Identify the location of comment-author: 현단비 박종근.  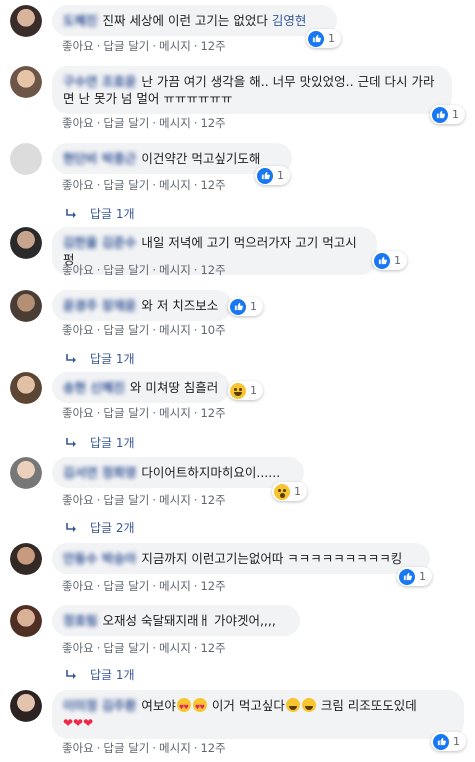
(99, 158).